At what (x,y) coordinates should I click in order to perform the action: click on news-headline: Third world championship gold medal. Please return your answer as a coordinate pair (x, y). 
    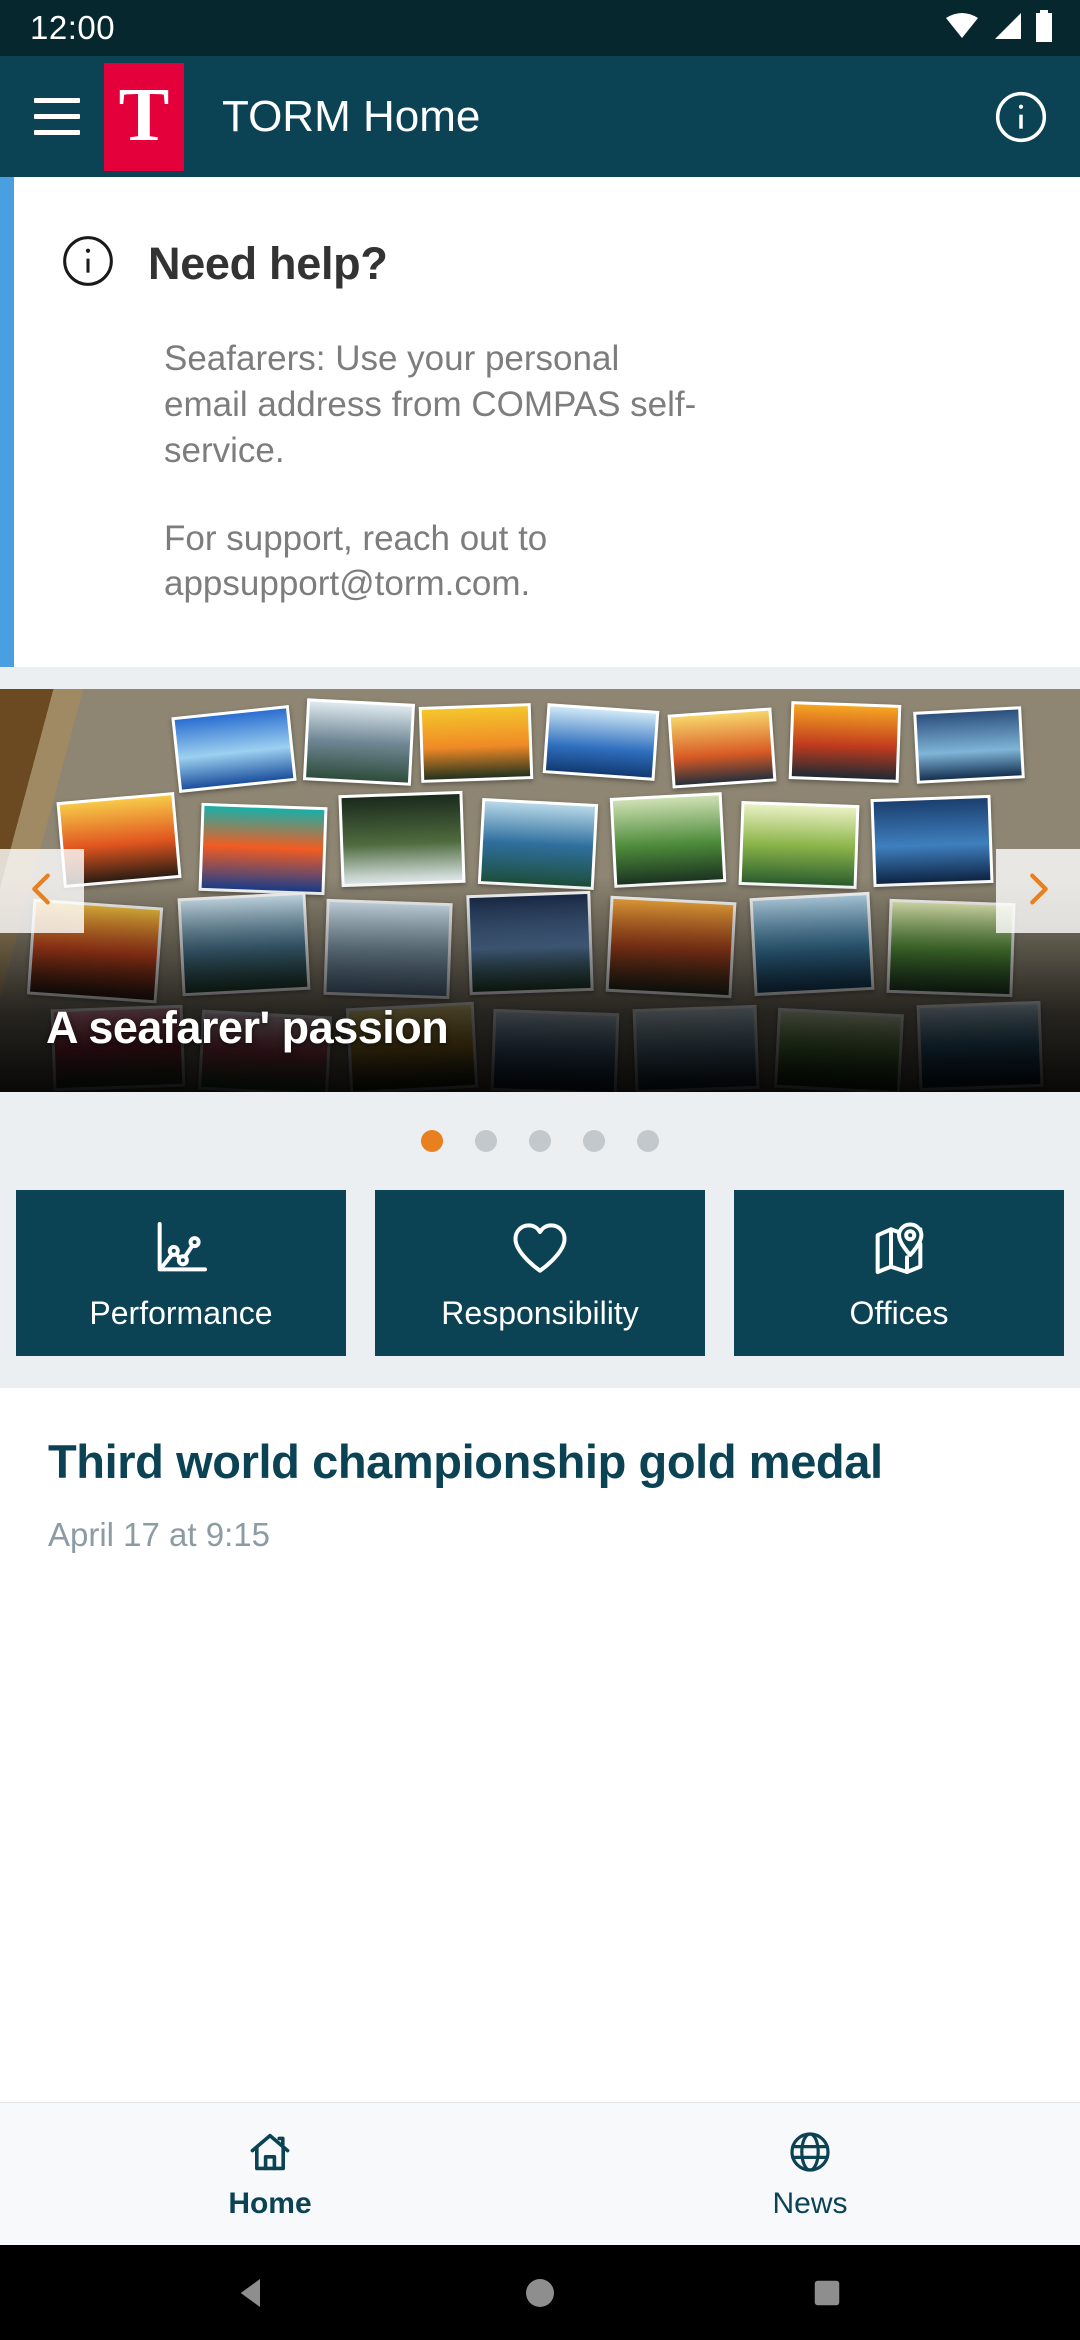
    Looking at the image, I should click on (465, 1462).